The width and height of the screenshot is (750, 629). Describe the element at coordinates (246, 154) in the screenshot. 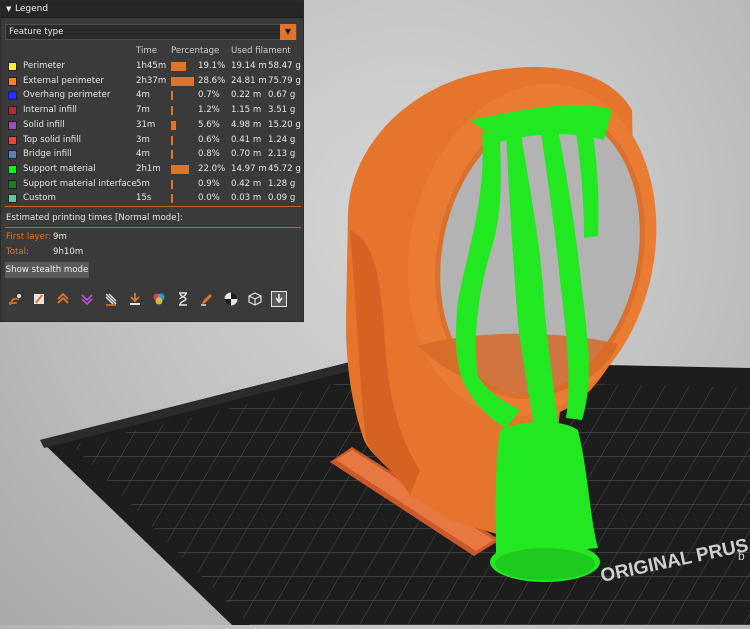

I see `legend-row-length: 0.70 m` at that location.